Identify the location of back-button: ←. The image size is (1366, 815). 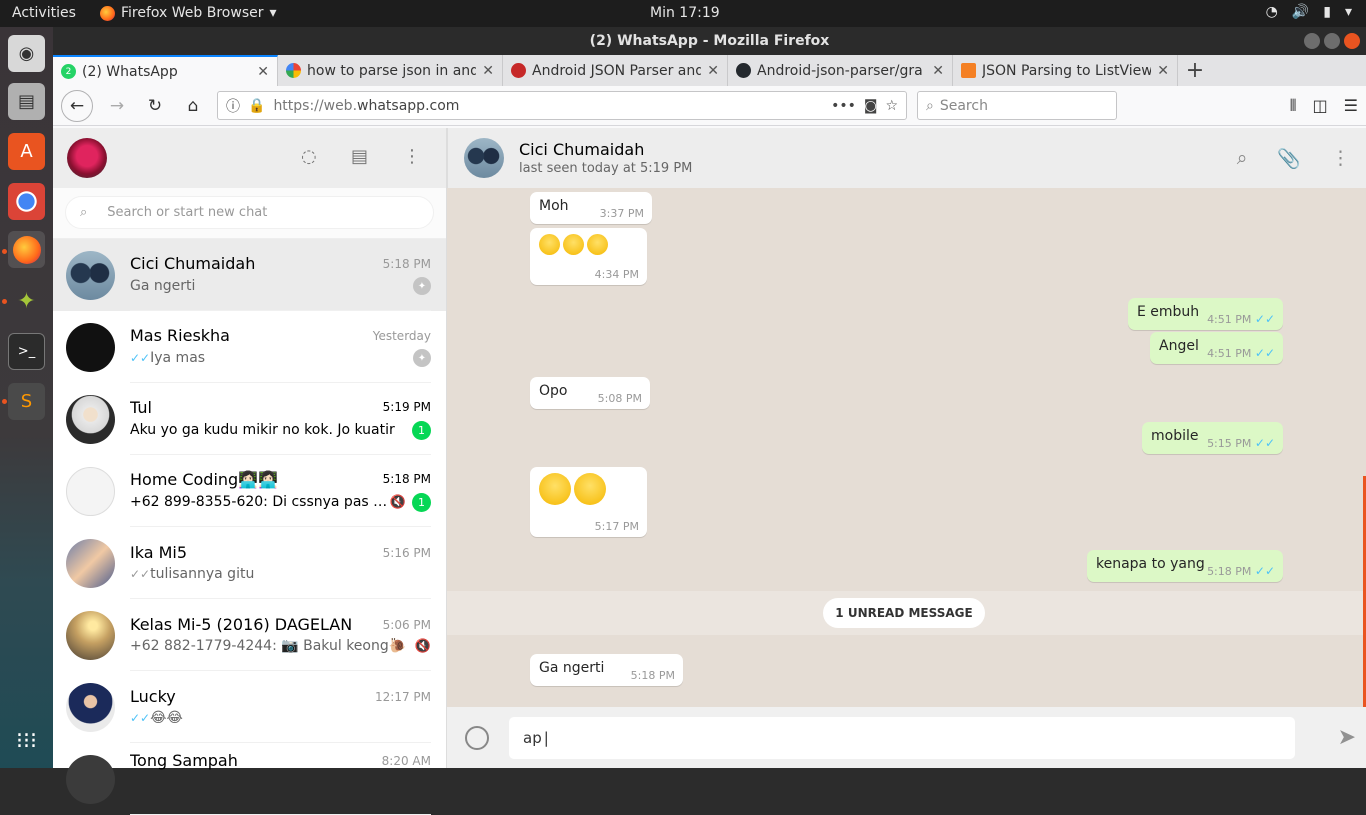
(77, 105).